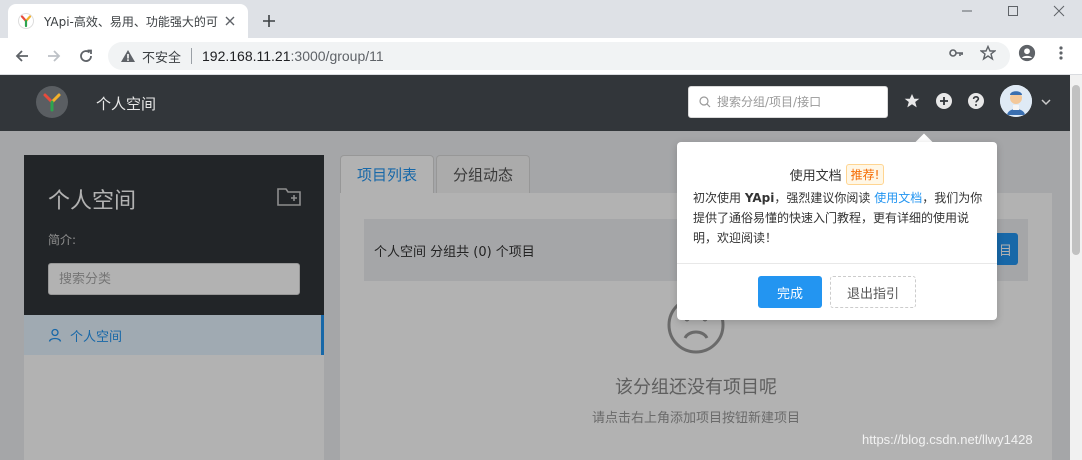 The width and height of the screenshot is (1082, 460). I want to click on exit-guide-button: 退出指引, so click(873, 292).